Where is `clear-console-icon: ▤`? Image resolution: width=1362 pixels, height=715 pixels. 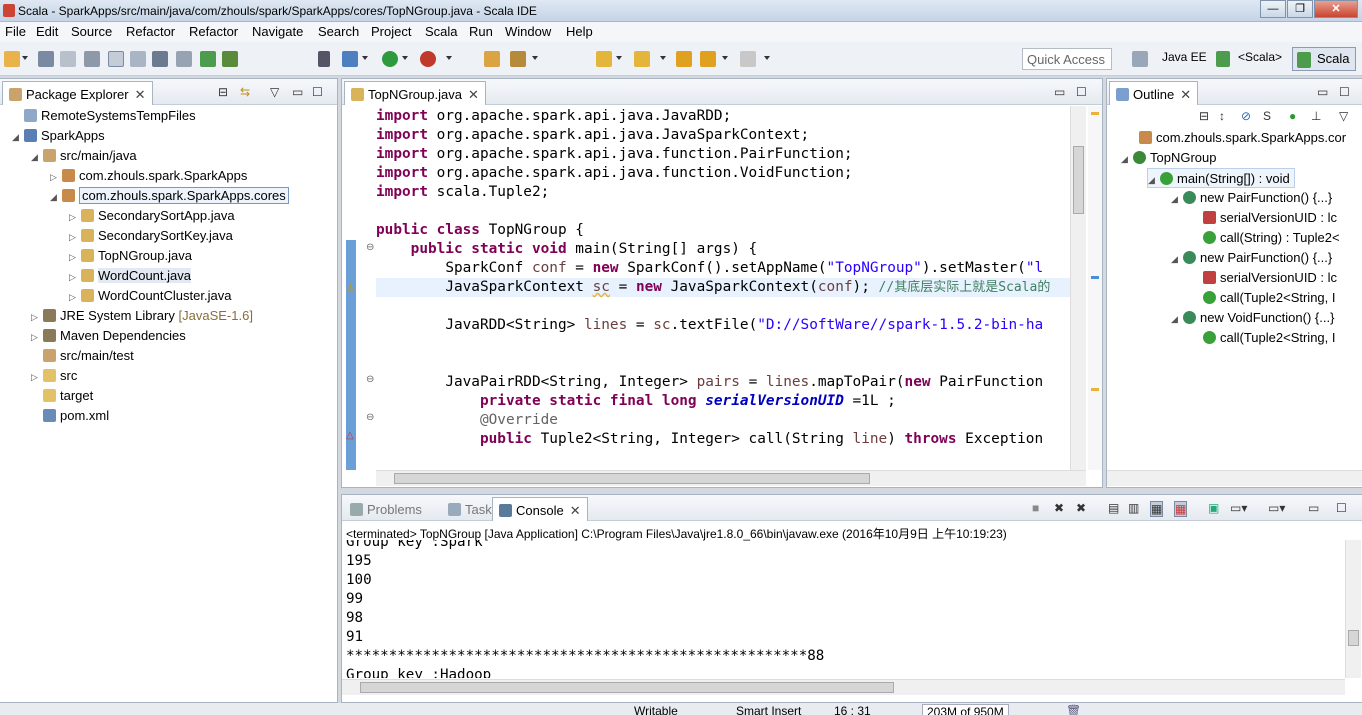 clear-console-icon: ▤ is located at coordinates (1113, 508).